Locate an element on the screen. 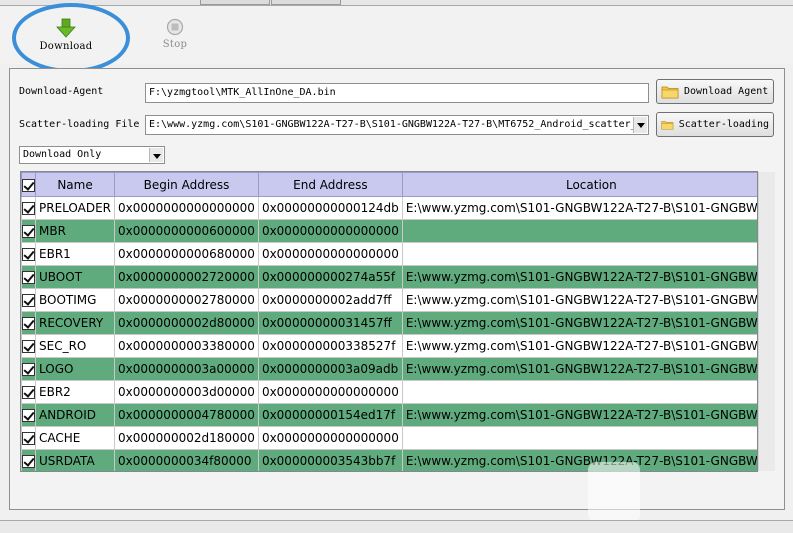  table-row: MBR 0x0000000000600000 0x0000000000000000 is located at coordinates (389, 231).